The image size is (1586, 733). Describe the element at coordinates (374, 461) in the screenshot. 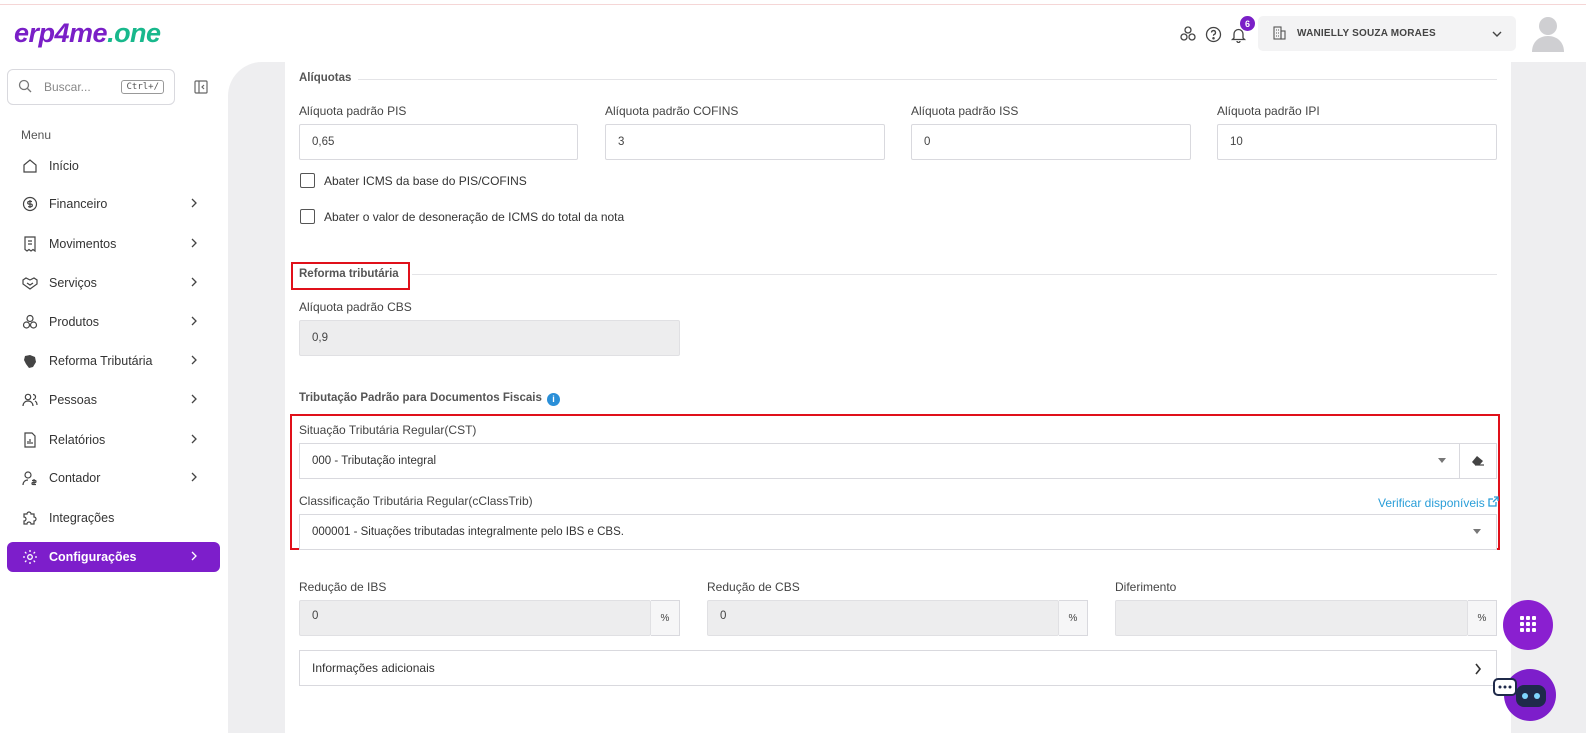

I see `cst-value: 000 - Tributação integral` at that location.